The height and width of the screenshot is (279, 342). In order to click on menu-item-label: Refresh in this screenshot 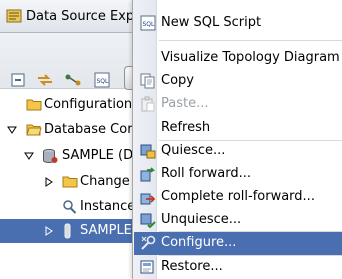, I will do `click(186, 127)`.